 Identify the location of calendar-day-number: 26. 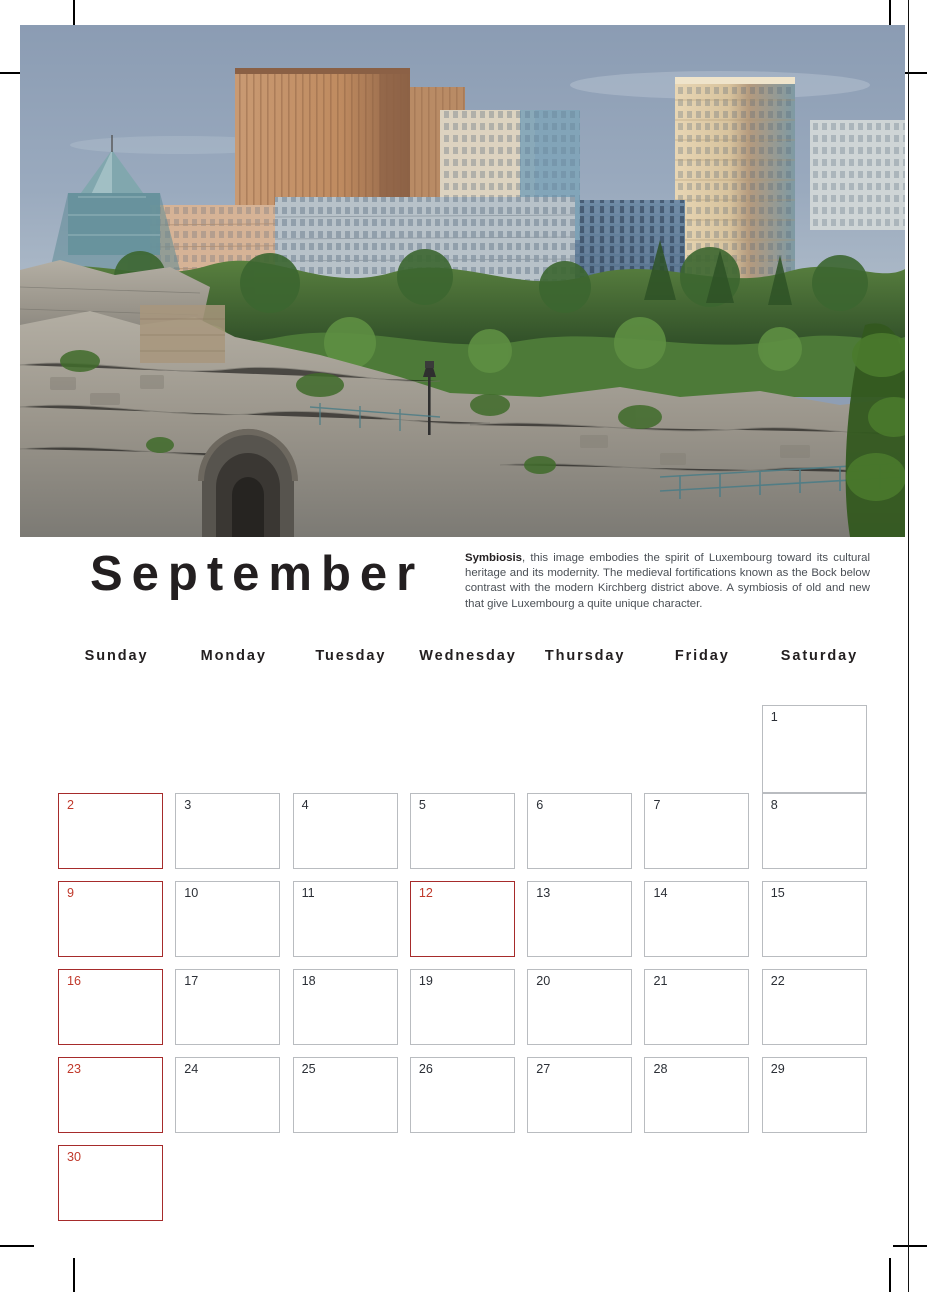
(425, 1069).